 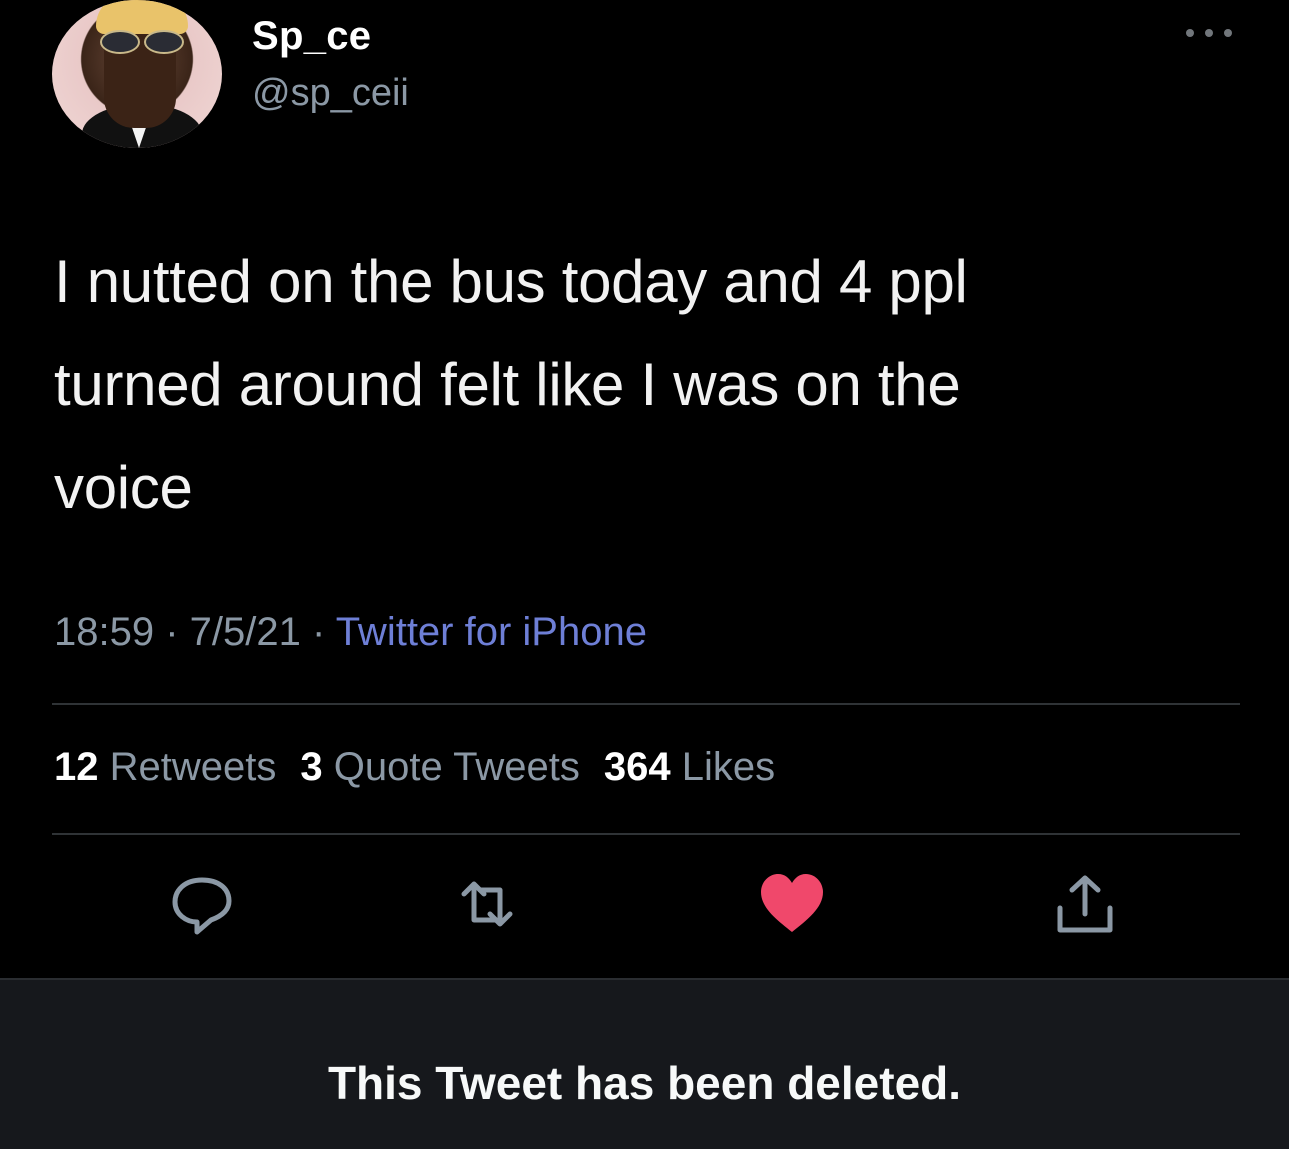 I want to click on share-button, so click(x=1085, y=905).